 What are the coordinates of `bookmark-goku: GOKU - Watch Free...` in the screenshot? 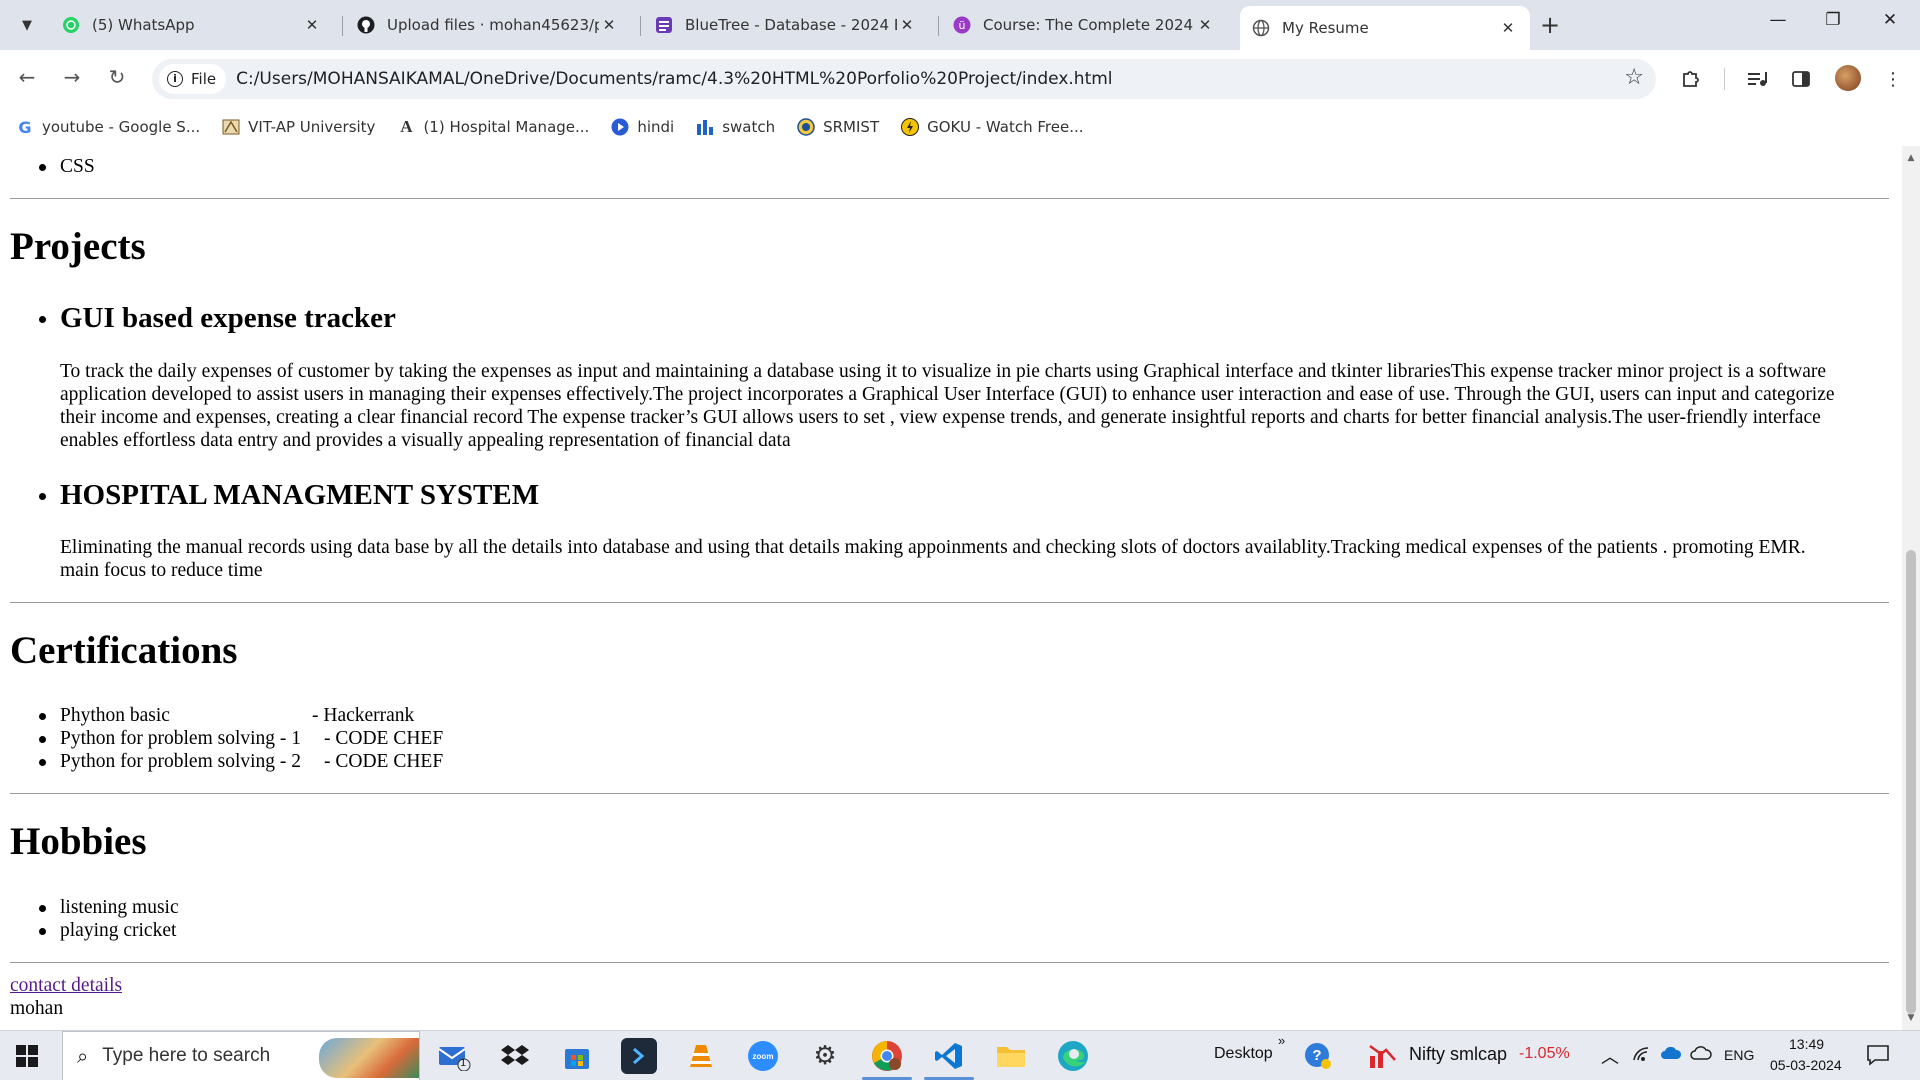 It's located at (992, 127).